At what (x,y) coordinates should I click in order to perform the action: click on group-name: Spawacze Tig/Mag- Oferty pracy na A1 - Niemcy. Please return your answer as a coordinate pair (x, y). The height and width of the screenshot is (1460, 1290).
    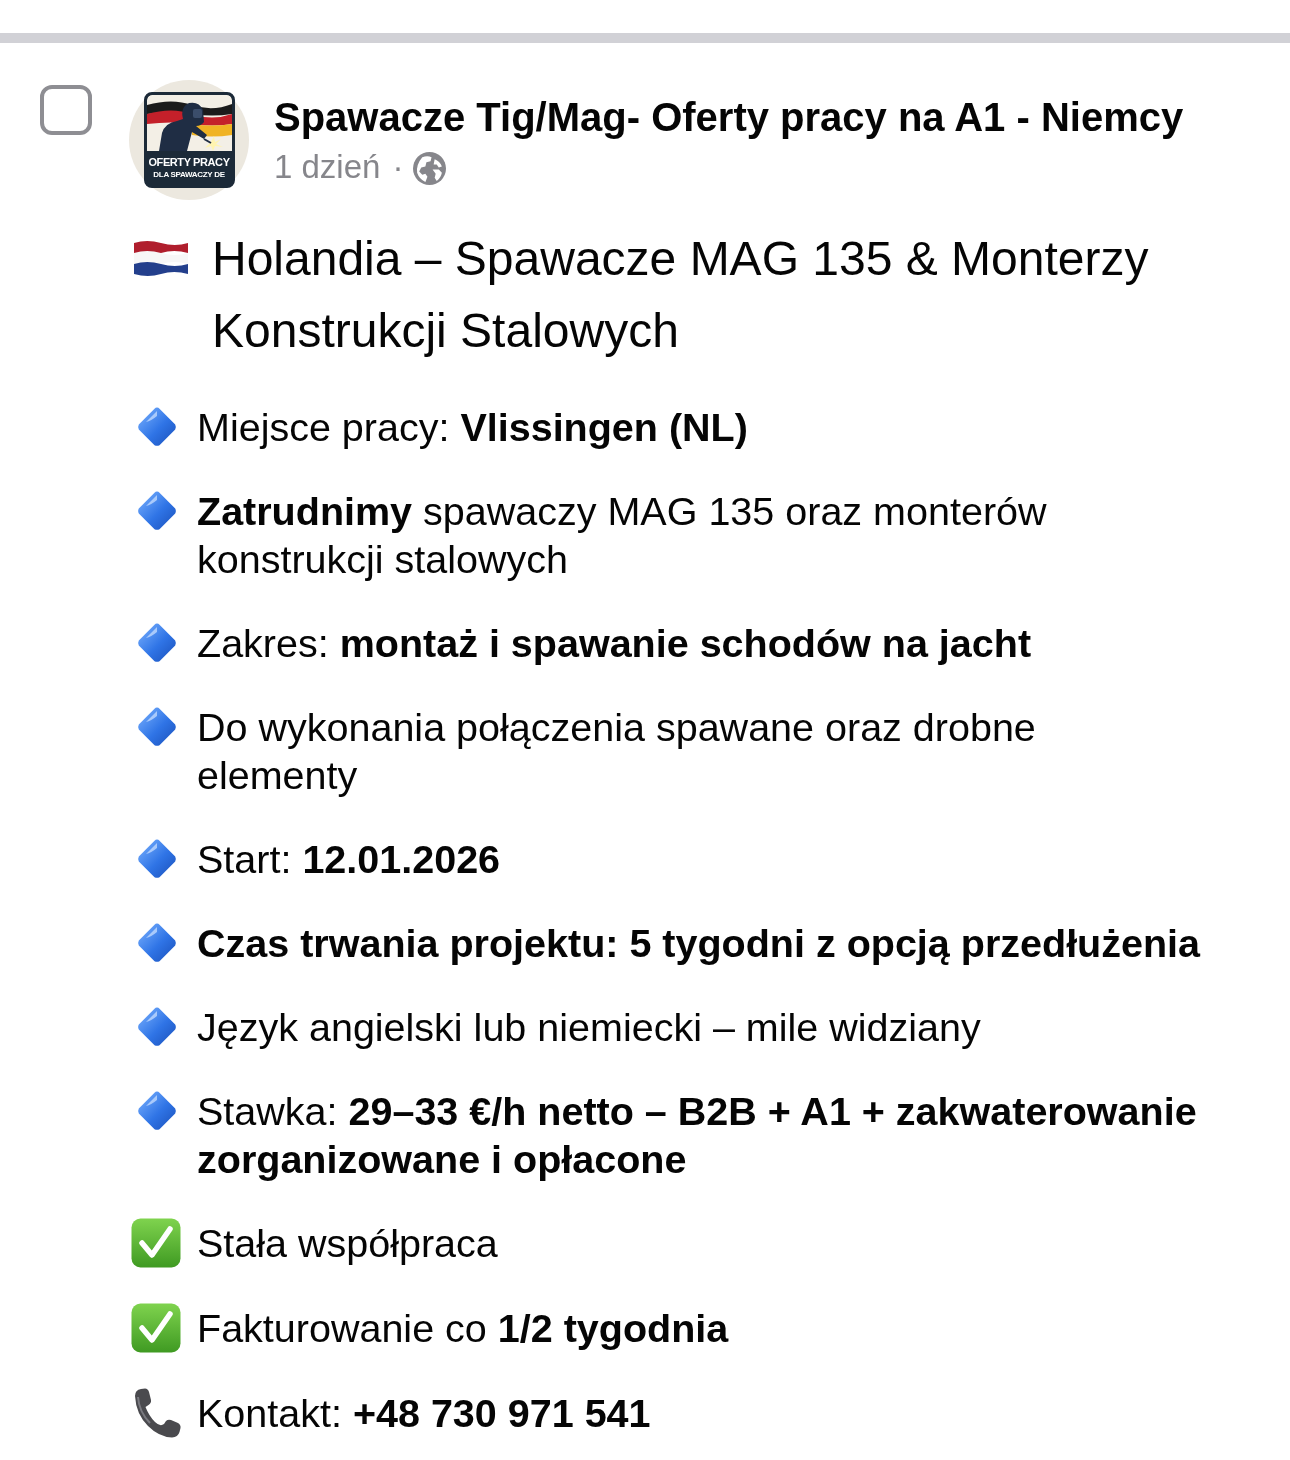
    Looking at the image, I should click on (729, 117).